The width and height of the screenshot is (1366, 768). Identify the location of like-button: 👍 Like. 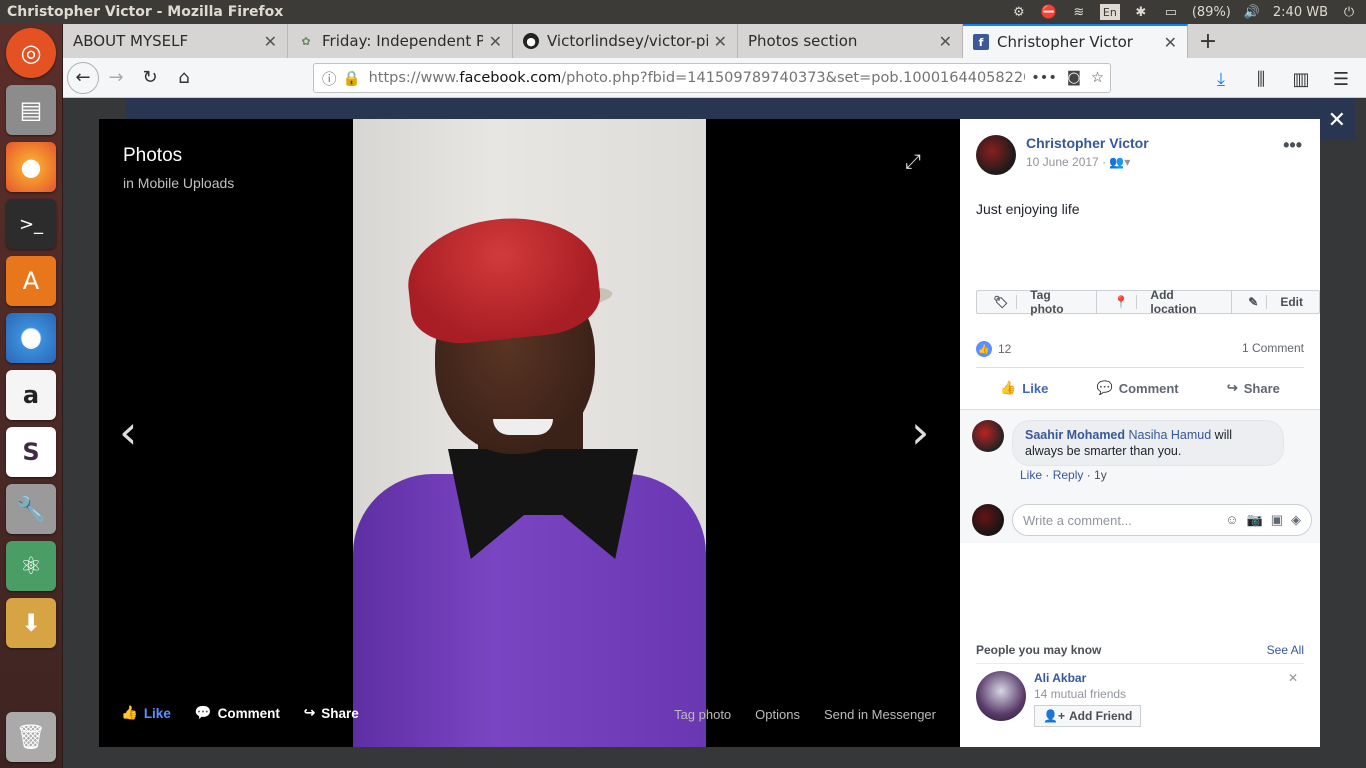
(1024, 388).